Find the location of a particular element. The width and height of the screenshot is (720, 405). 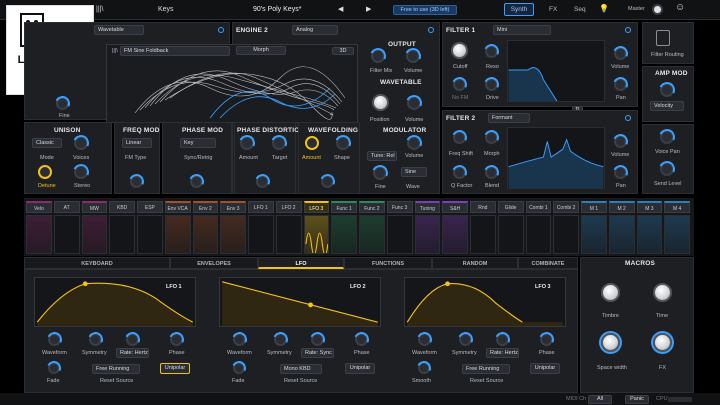

midi-channel-dropdown: All is located at coordinates (600, 399).